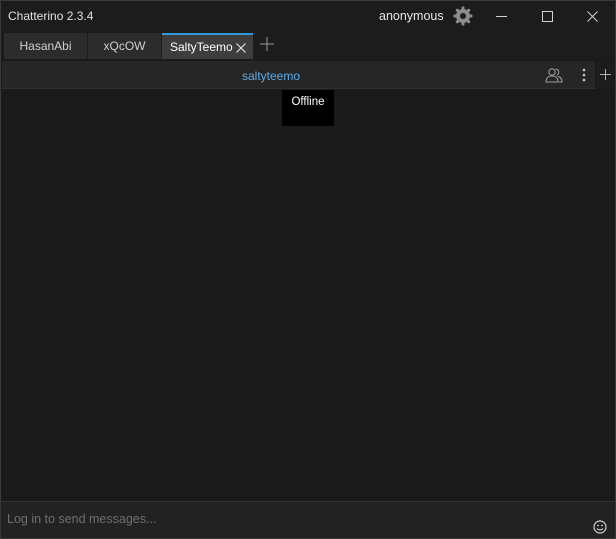  I want to click on tab-saltyteemo: SaltyTeemo, so click(207, 46).